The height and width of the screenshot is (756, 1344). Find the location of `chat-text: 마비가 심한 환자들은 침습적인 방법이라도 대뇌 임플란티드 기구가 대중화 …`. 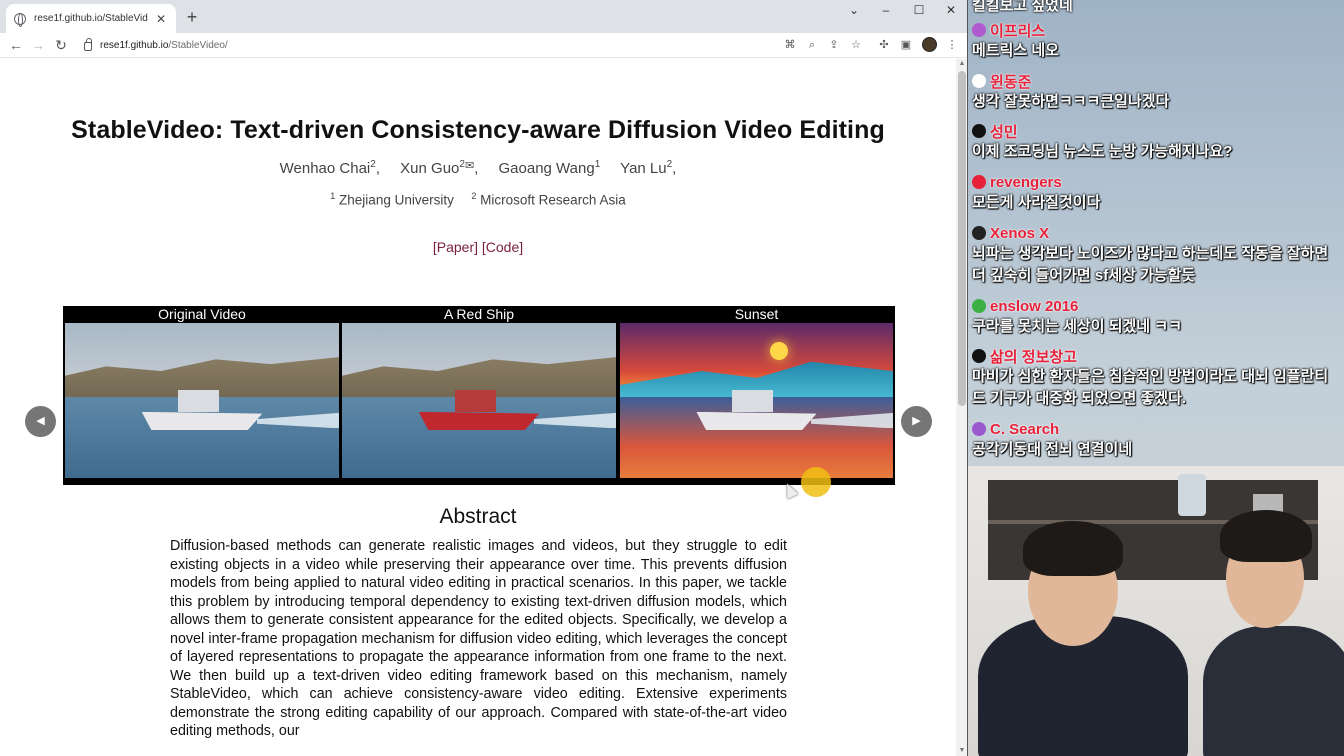

chat-text: 마비가 심한 환자들은 침습적인 방법이라도 대뇌 임플란티드 기구가 대중화 … is located at coordinates (1150, 387).